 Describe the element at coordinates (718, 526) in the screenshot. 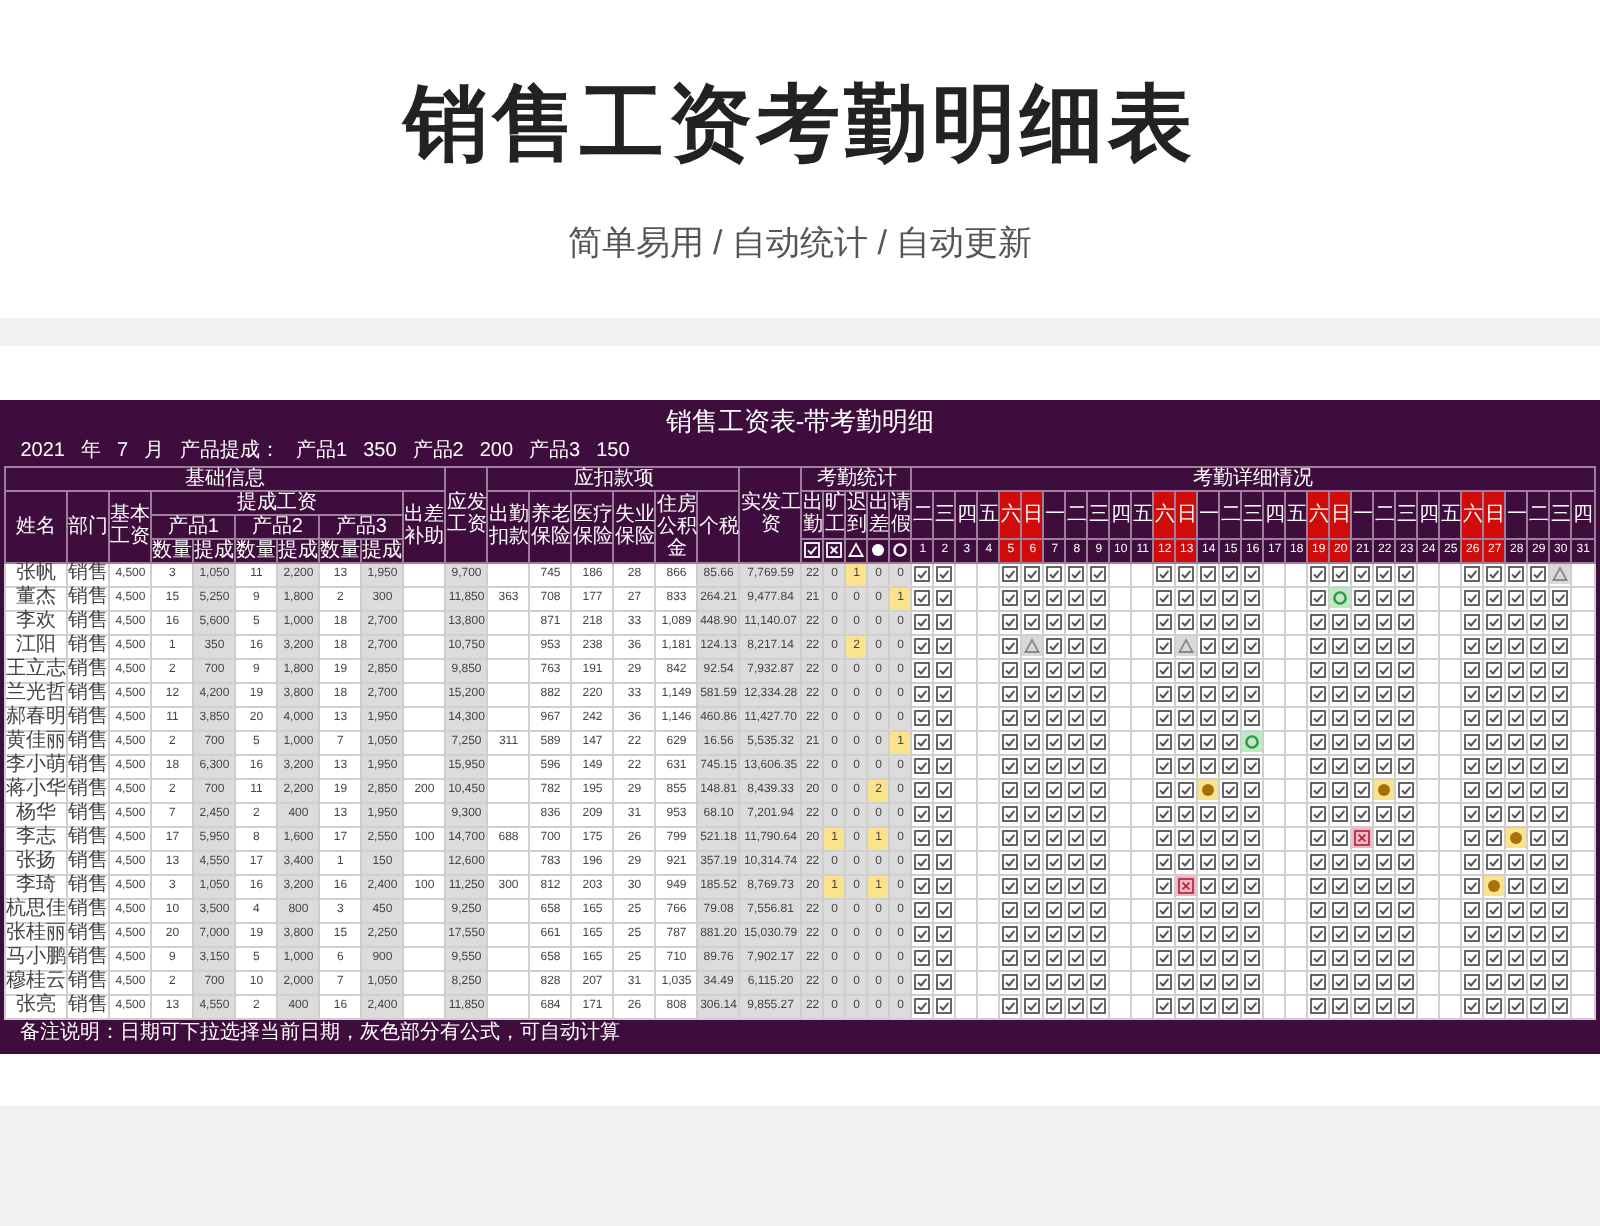

I see `column-header: 个税` at that location.